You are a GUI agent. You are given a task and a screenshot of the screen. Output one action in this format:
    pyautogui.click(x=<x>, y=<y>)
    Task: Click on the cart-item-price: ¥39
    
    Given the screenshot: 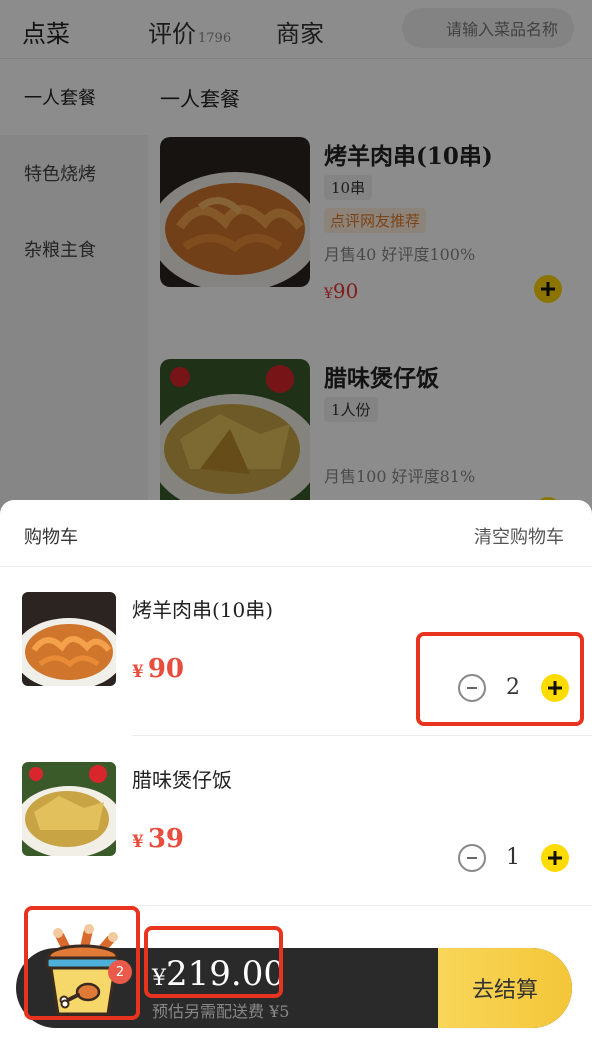 What is the action you would take?
    pyautogui.click(x=158, y=839)
    